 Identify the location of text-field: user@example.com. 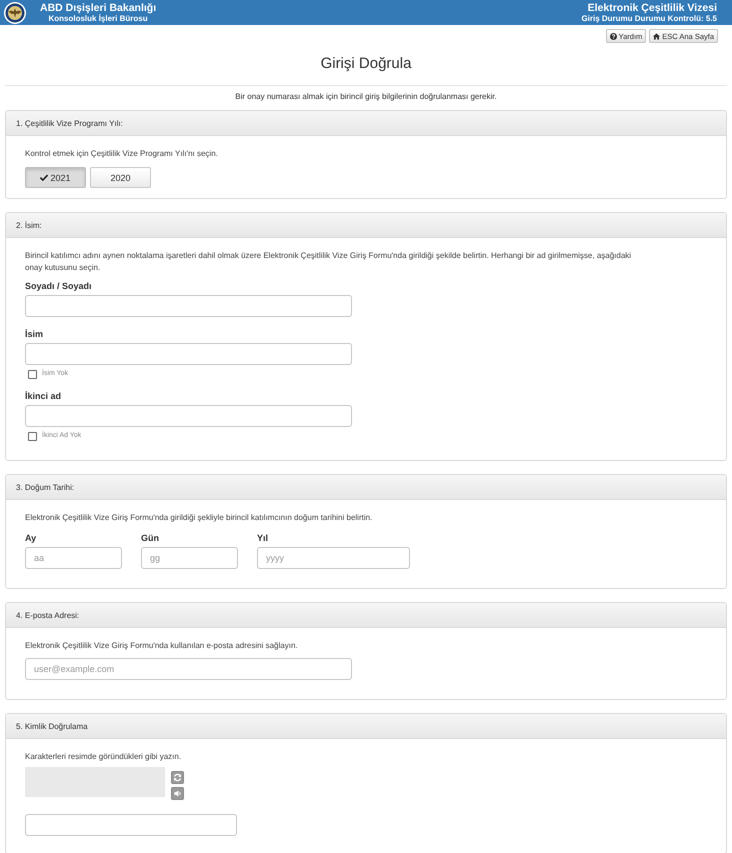
(188, 669).